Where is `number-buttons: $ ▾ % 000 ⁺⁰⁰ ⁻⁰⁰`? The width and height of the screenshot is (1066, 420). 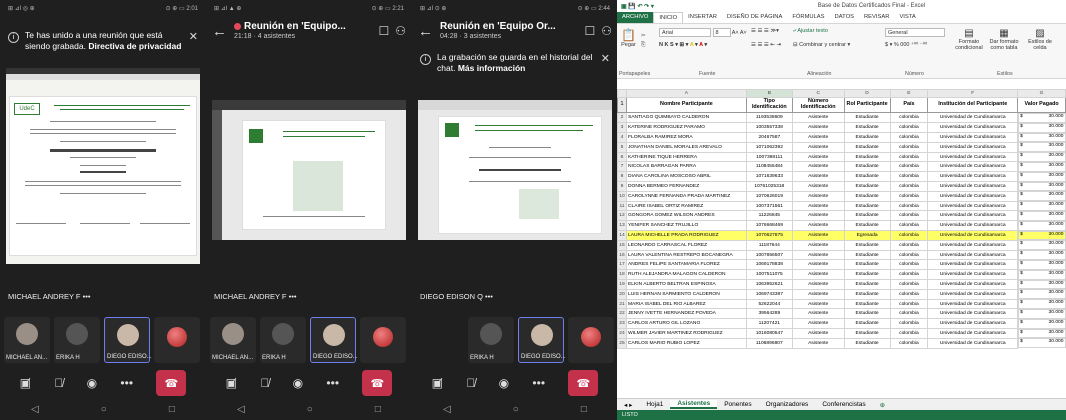 number-buttons: $ ▾ % 000 ⁺⁰⁰ ⁻⁰⁰ is located at coordinates (906, 45).